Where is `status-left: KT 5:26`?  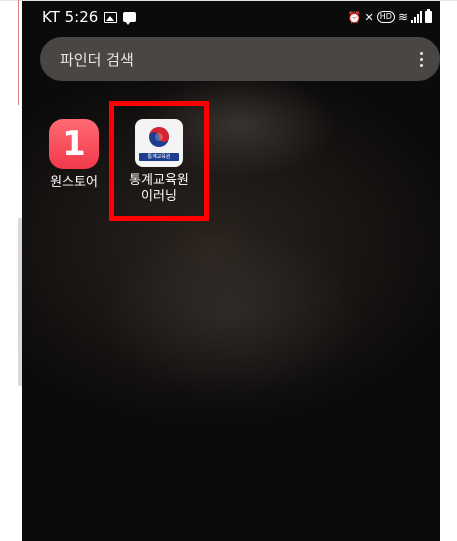 status-left: KT 5:26 is located at coordinates (89, 17).